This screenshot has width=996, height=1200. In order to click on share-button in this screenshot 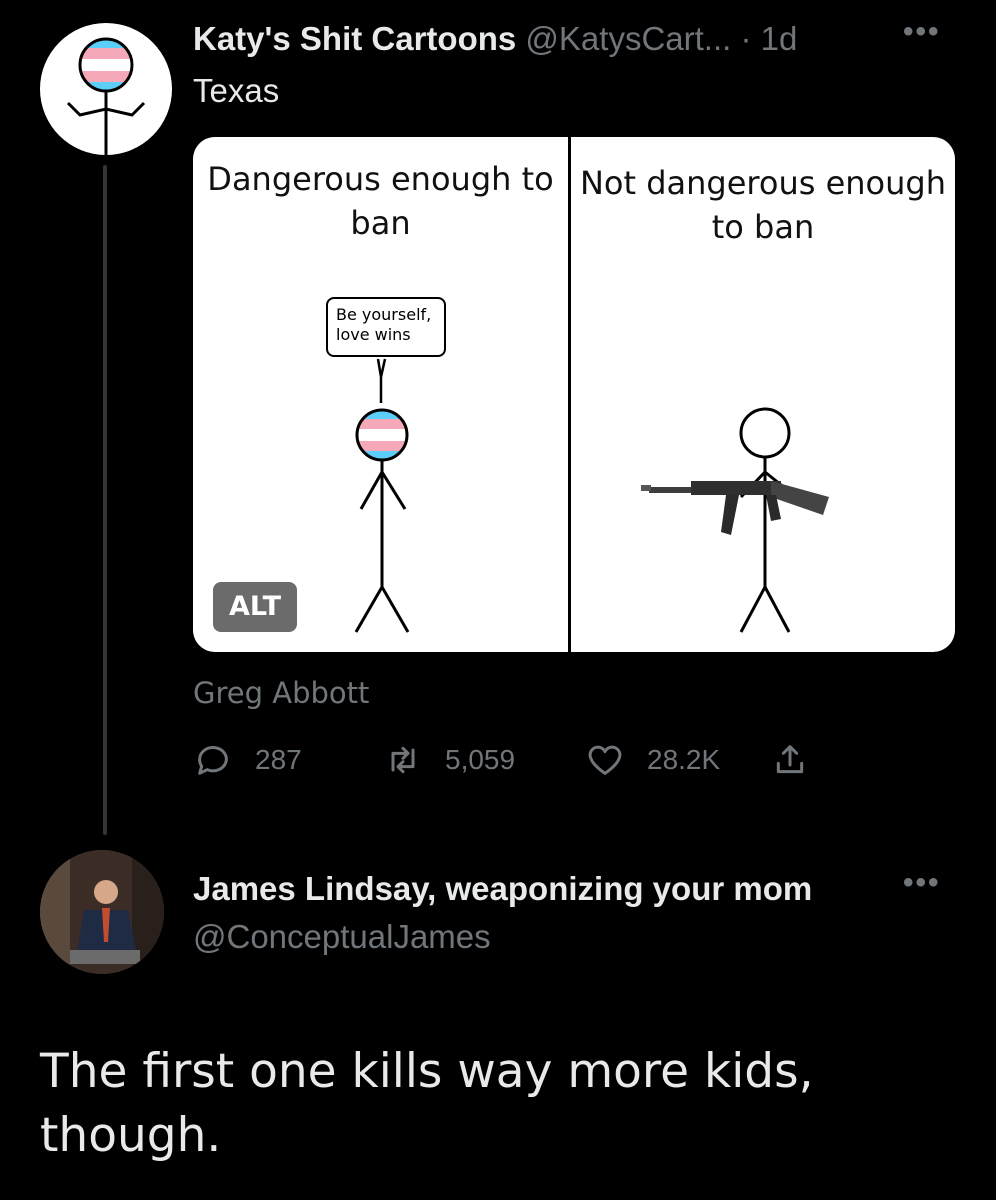, I will do `click(801, 760)`.